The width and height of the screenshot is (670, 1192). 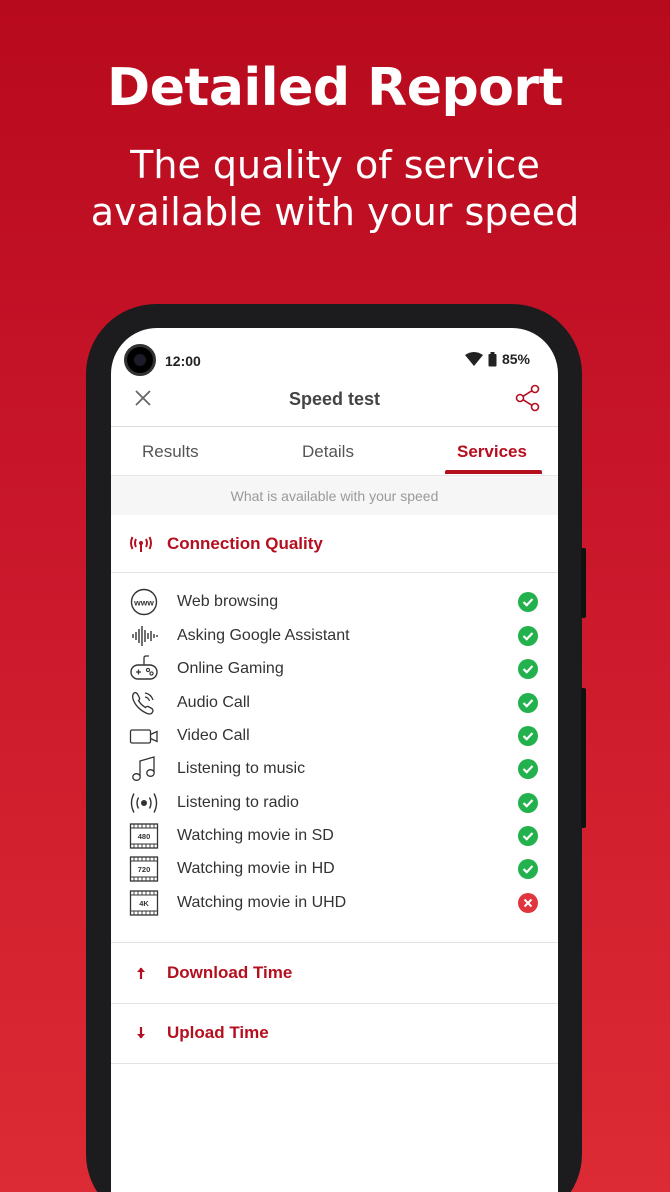 What do you see at coordinates (143, 768) in the screenshot?
I see `music-note-icon` at bounding box center [143, 768].